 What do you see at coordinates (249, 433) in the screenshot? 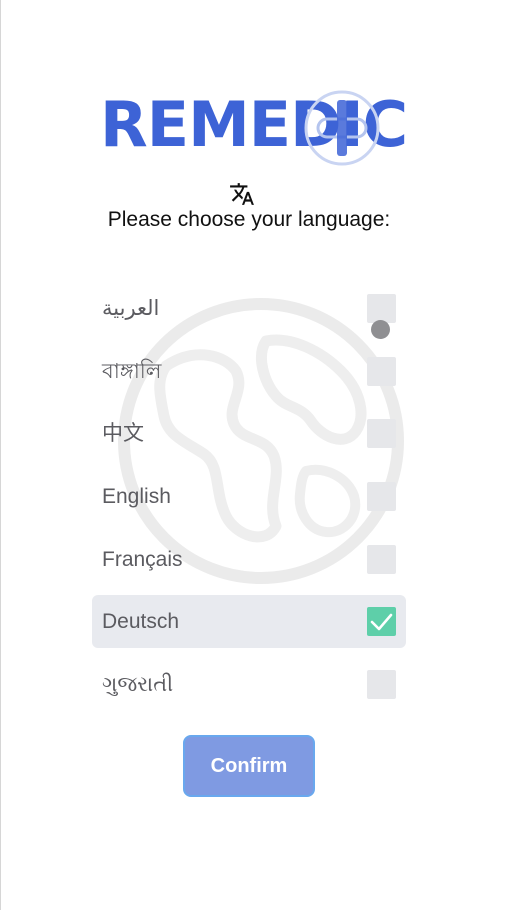
I see `language-option: 中文` at bounding box center [249, 433].